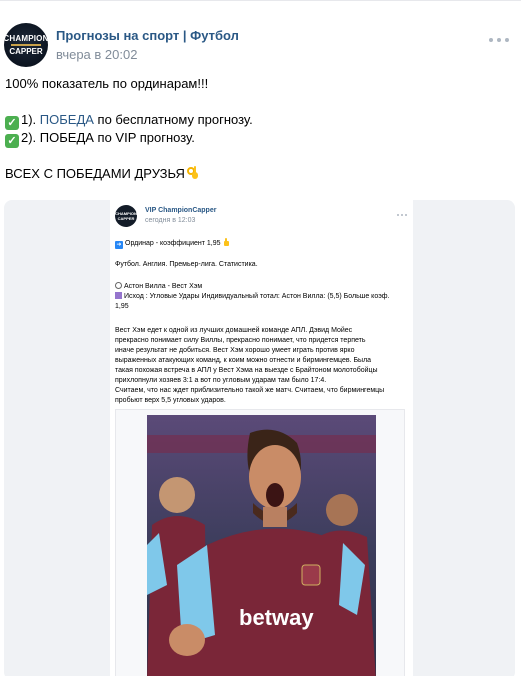  I want to click on avatar-bar, so click(26, 45).